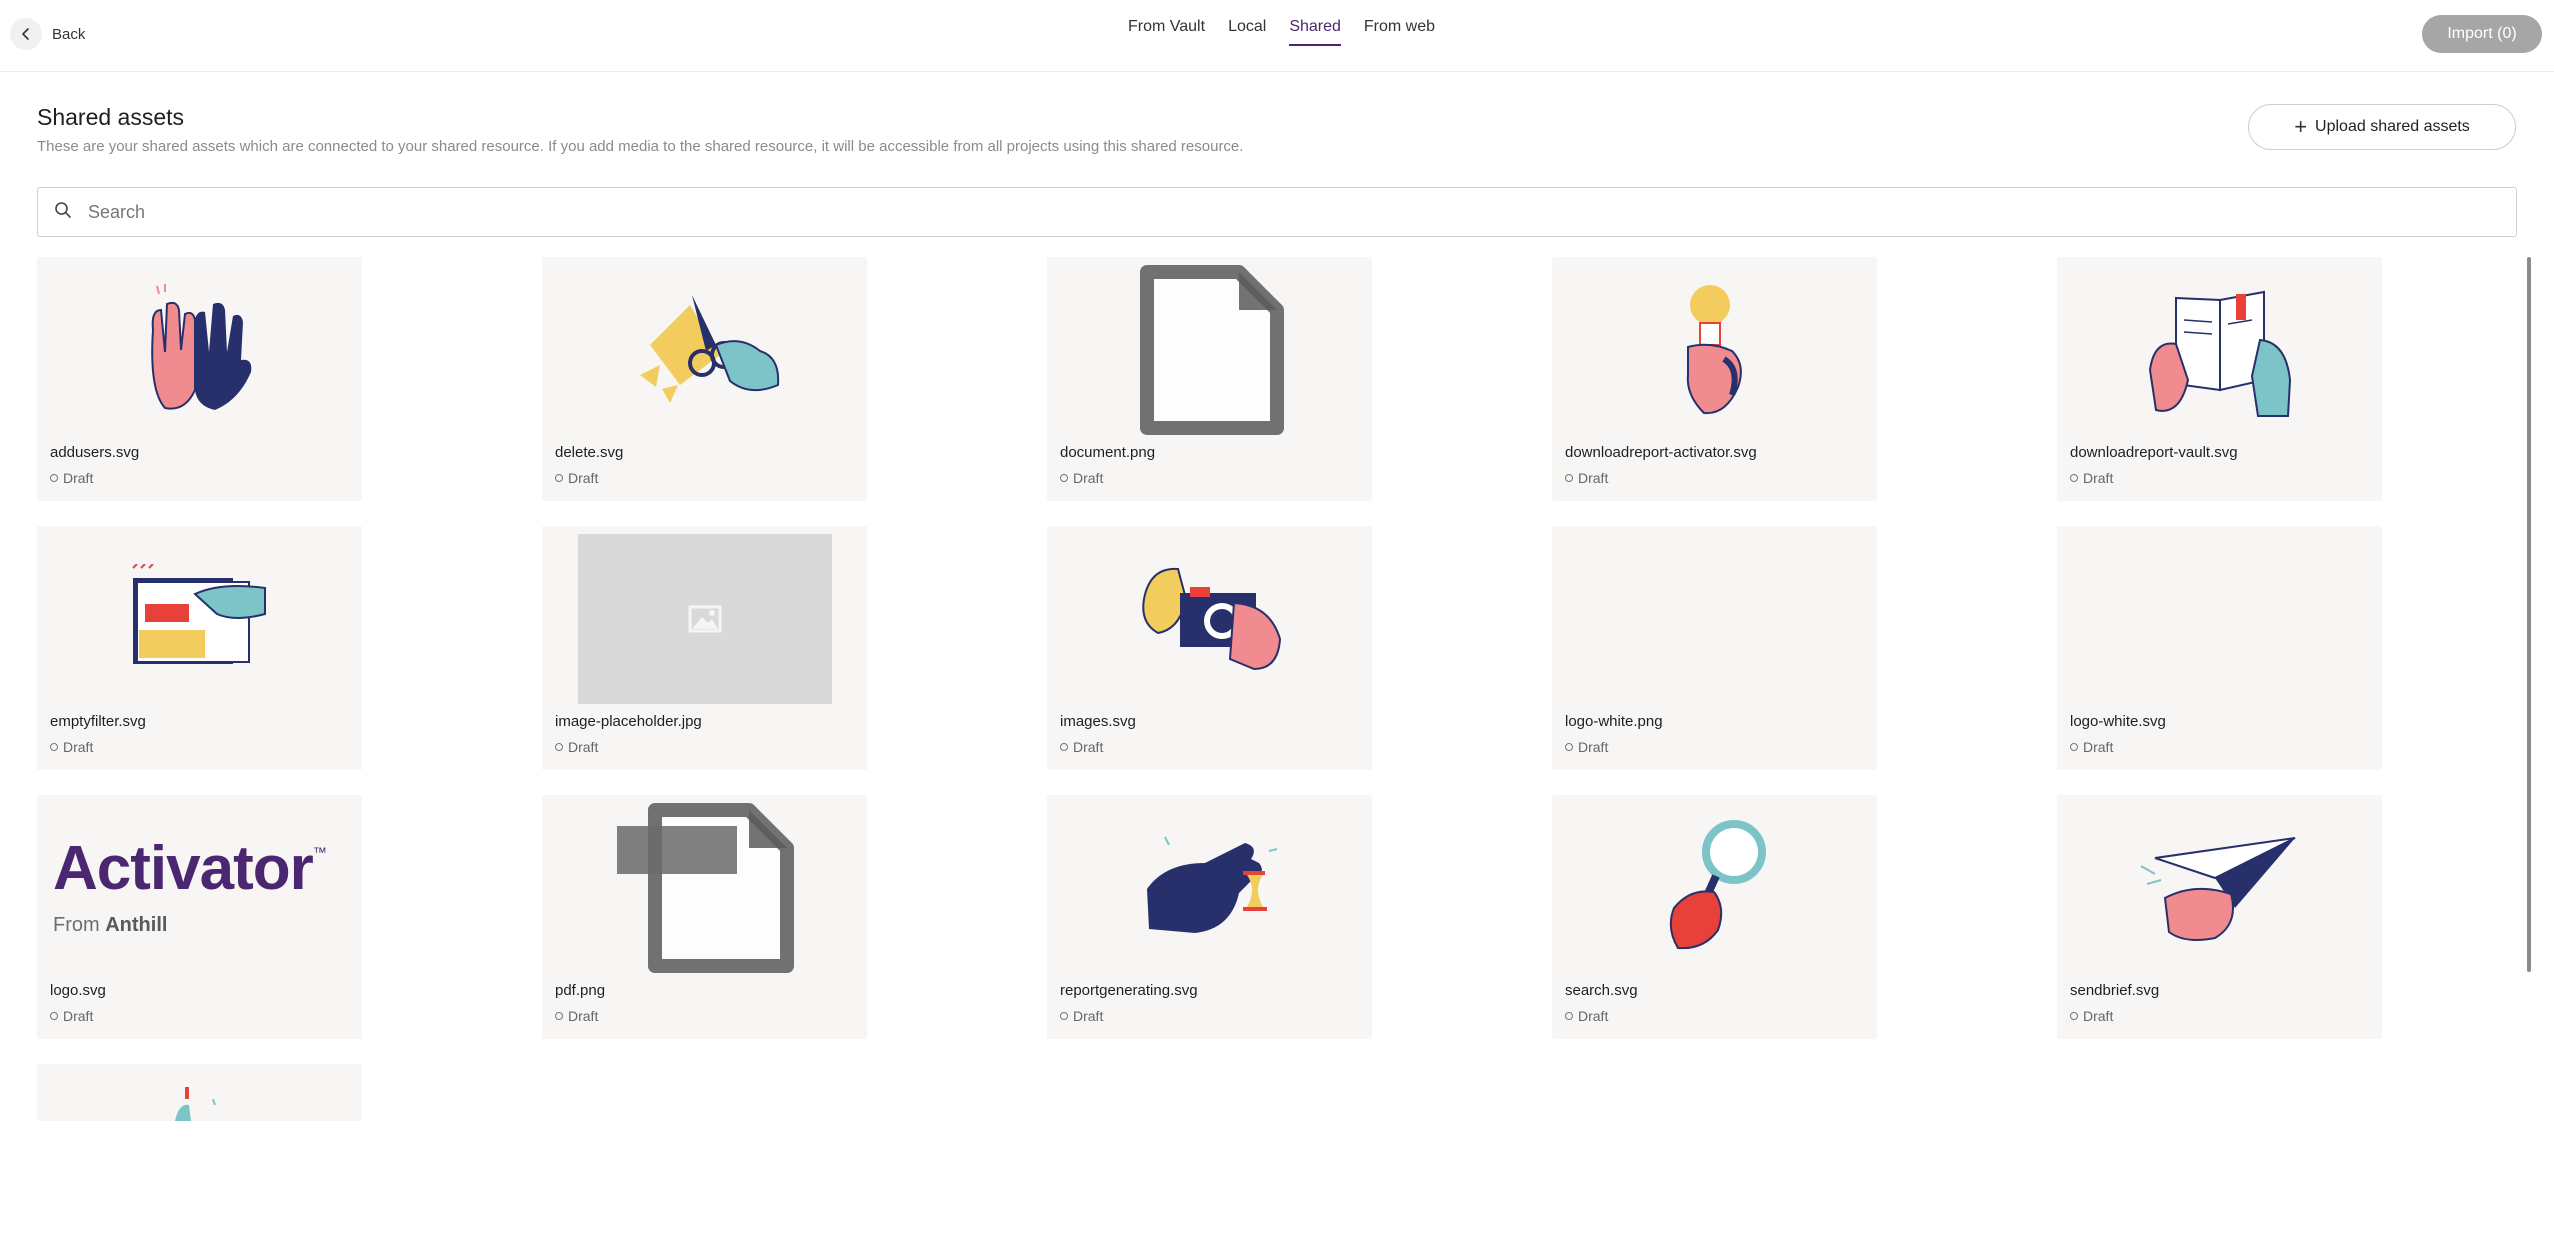 The height and width of the screenshot is (1243, 2554). What do you see at coordinates (1209, 887) in the screenshot?
I see `hourglass-hand-icon` at bounding box center [1209, 887].